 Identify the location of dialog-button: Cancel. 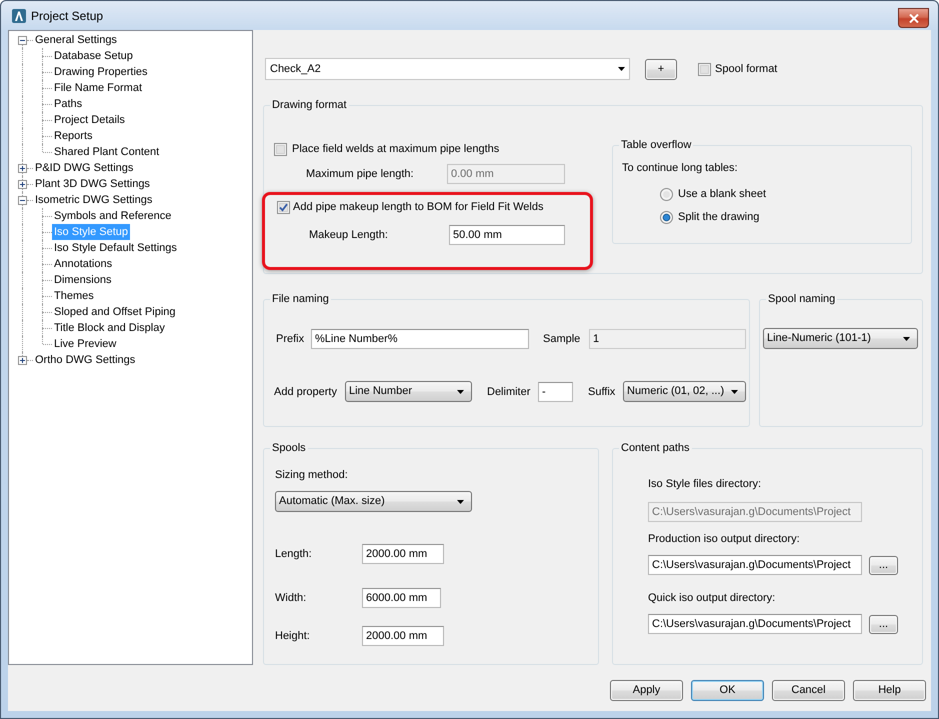
(808, 690).